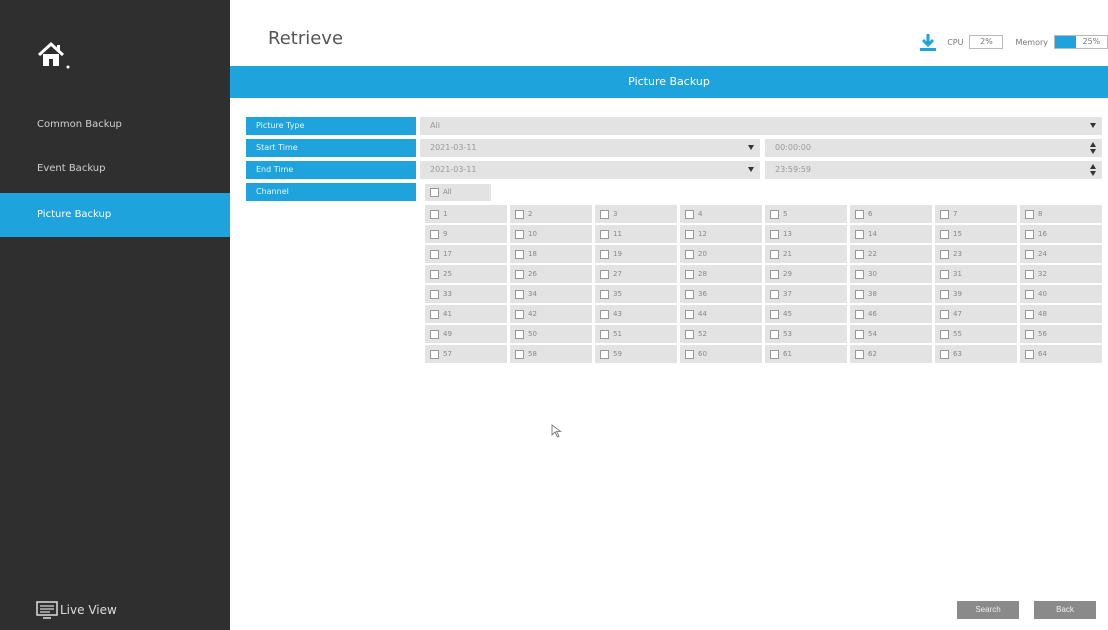 The height and width of the screenshot is (630, 1108). Describe the element at coordinates (976, 234) in the screenshot. I see `channel-checkbox: 15` at that location.